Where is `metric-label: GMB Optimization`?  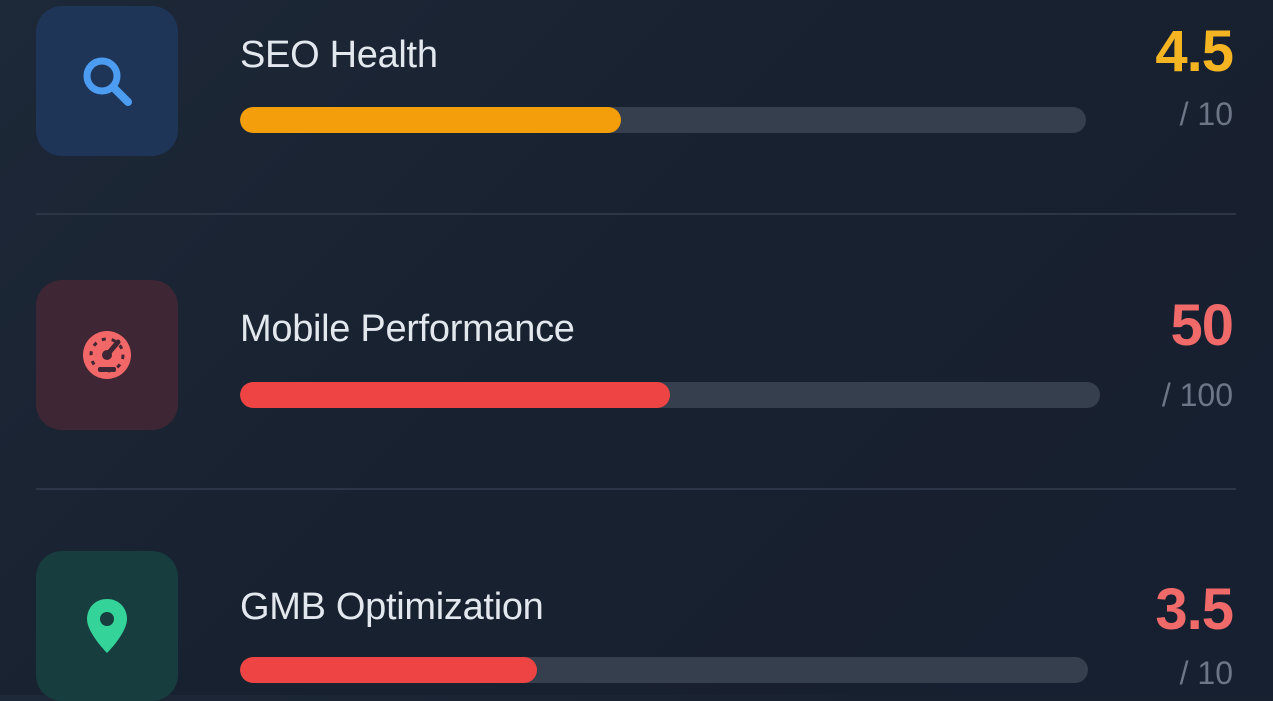 metric-label: GMB Optimization is located at coordinates (392, 607).